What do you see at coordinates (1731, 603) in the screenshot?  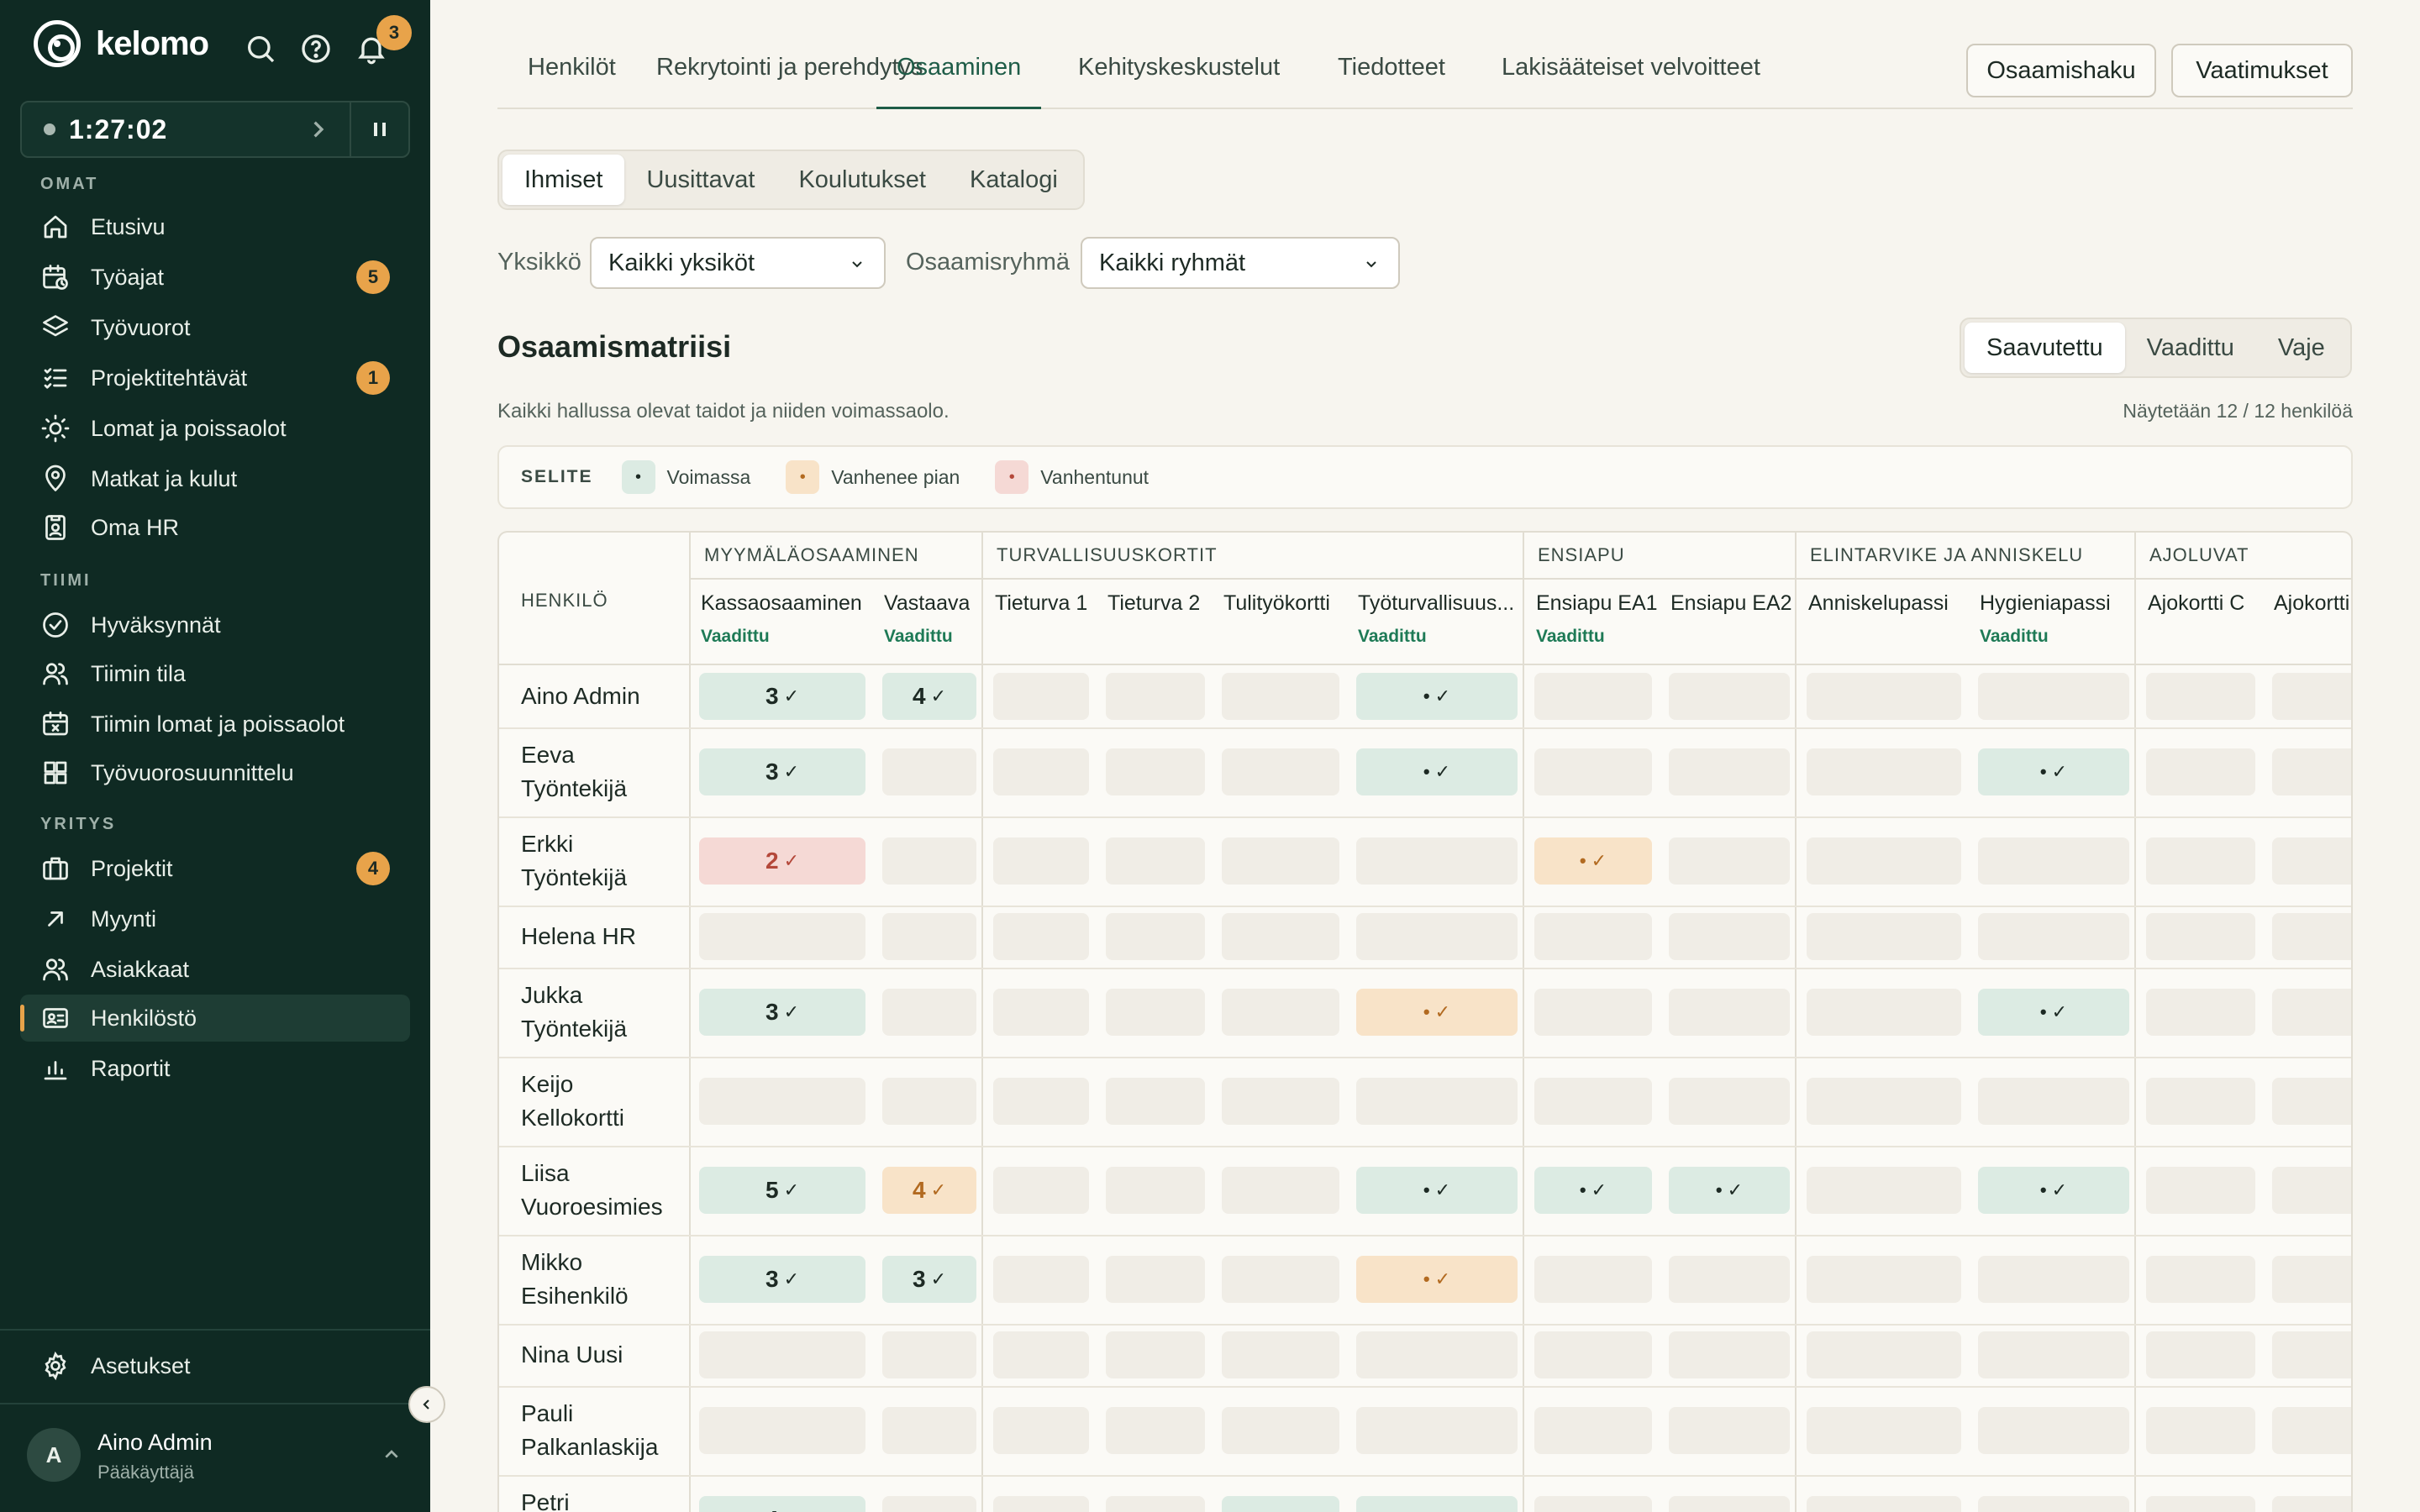 I see `column-header: Ensiapu EA2` at bounding box center [1731, 603].